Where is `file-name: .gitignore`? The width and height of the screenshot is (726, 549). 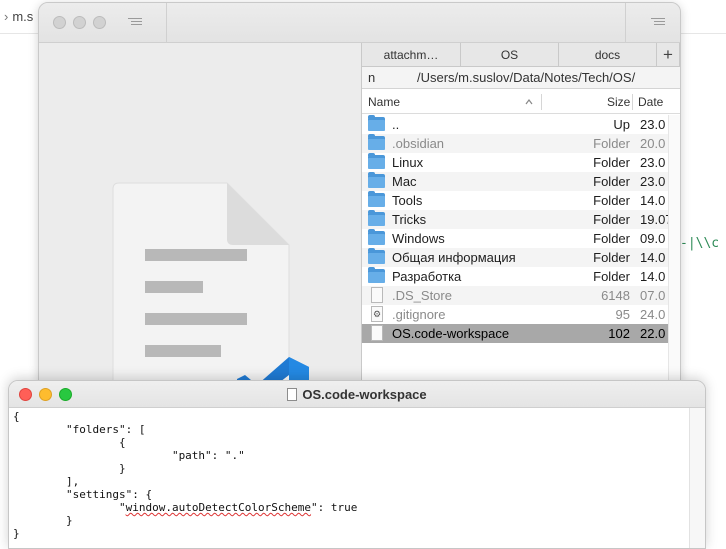
file-name: .gitignore is located at coordinates (419, 314).